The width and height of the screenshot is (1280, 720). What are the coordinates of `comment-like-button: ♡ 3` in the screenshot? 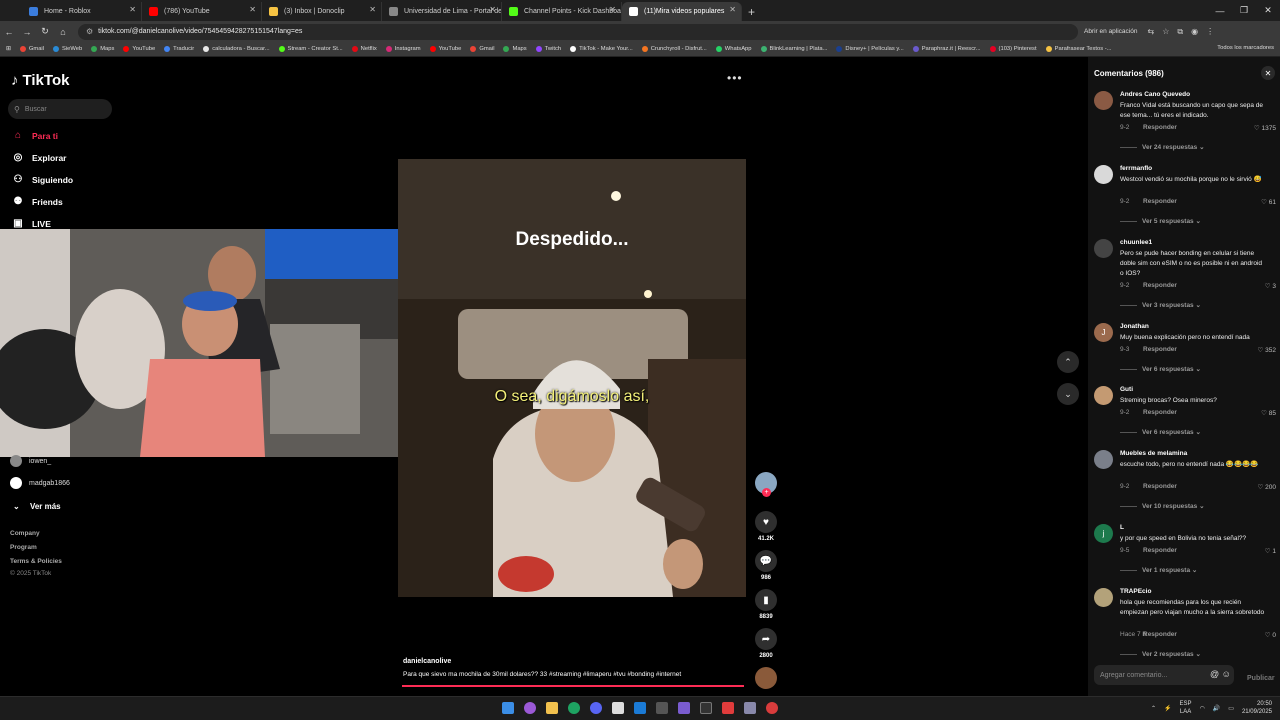 It's located at (1270, 286).